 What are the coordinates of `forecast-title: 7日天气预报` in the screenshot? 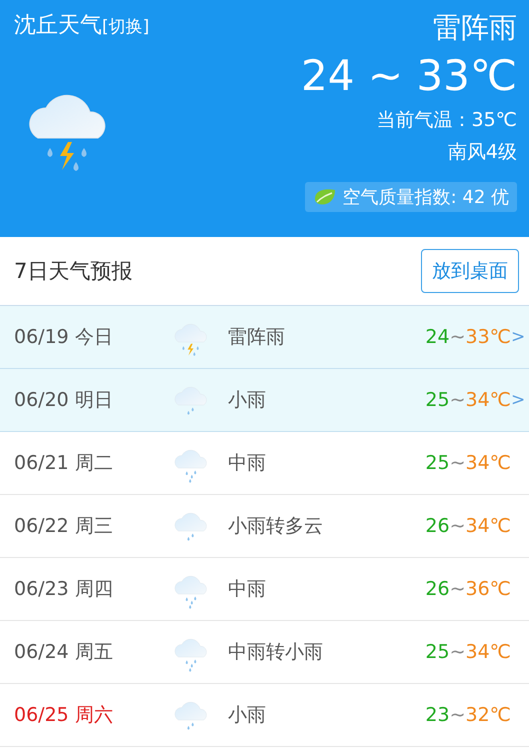 It's located at (73, 271).